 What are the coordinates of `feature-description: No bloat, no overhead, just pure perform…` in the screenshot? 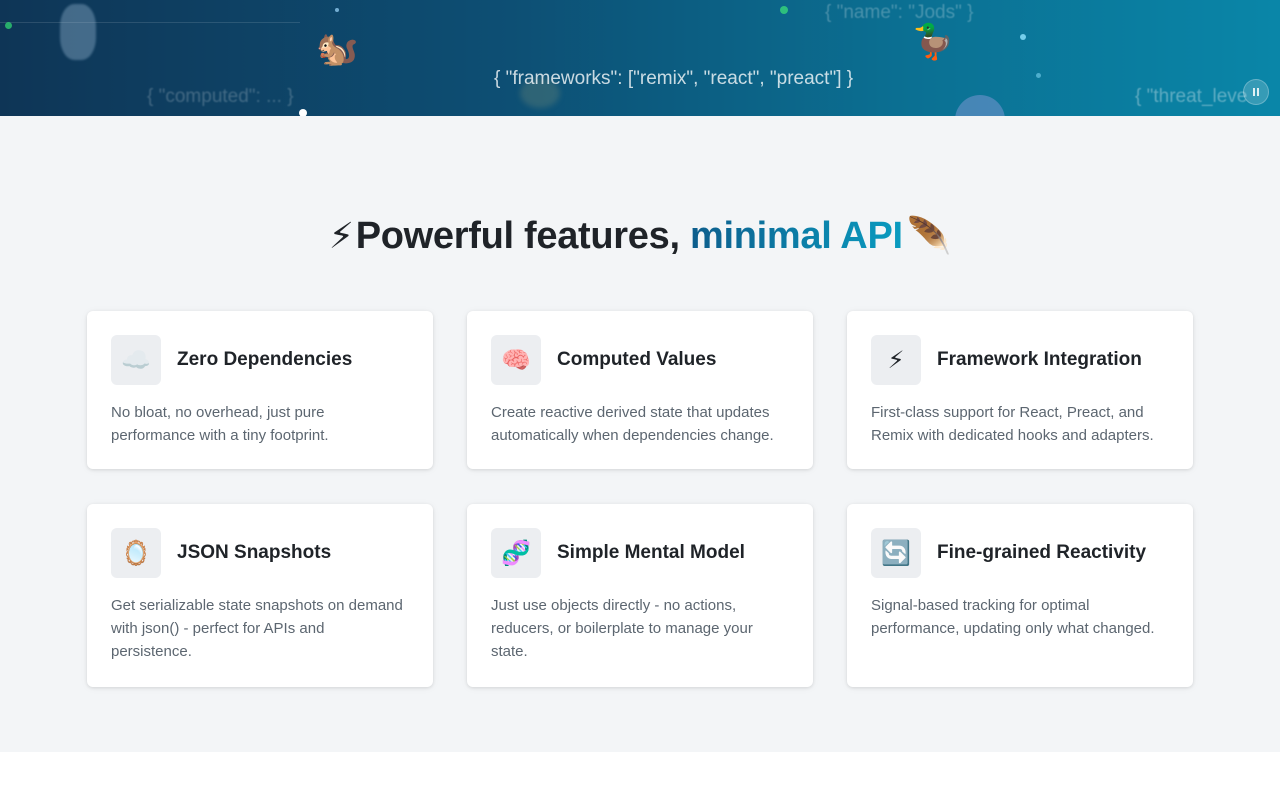 It's located at (220, 424).